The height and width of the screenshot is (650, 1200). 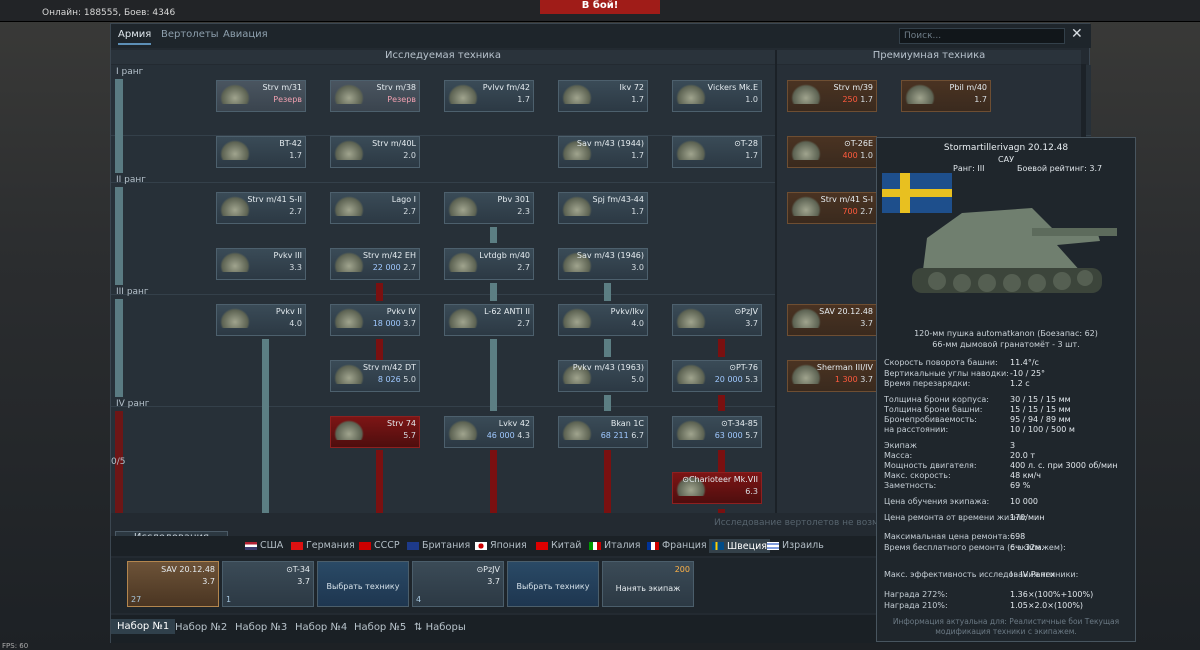 What do you see at coordinates (403, 199) in the screenshot?
I see `vehicle-name: Lago I` at bounding box center [403, 199].